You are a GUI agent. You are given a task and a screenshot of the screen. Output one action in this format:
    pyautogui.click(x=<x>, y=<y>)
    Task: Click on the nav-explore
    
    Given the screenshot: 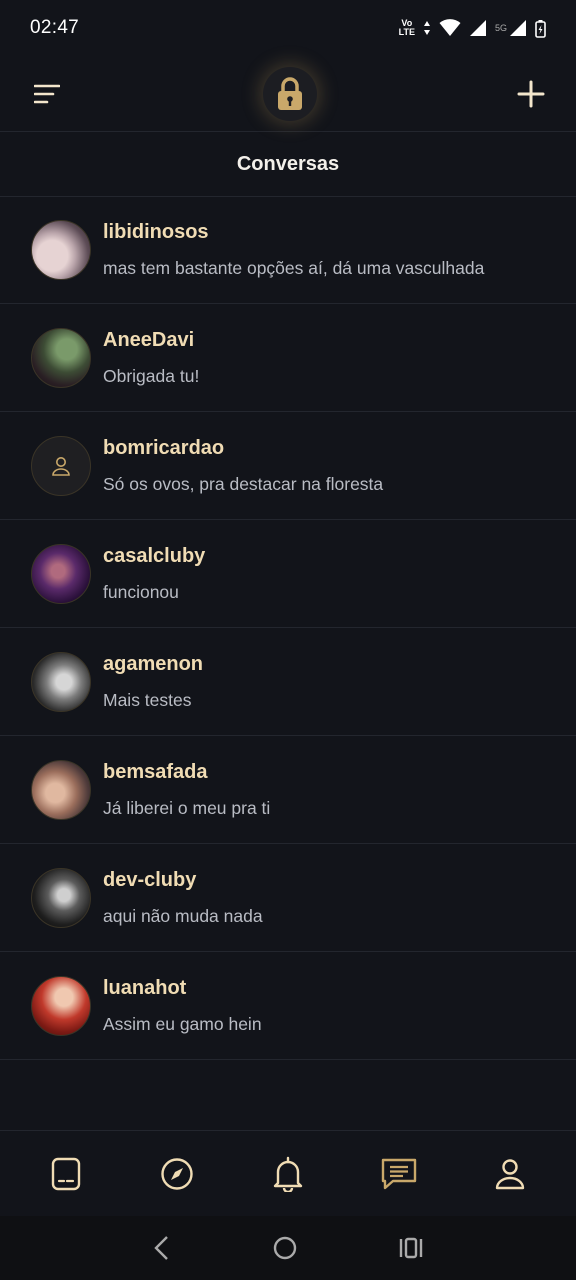 What is the action you would take?
    pyautogui.click(x=177, y=1174)
    